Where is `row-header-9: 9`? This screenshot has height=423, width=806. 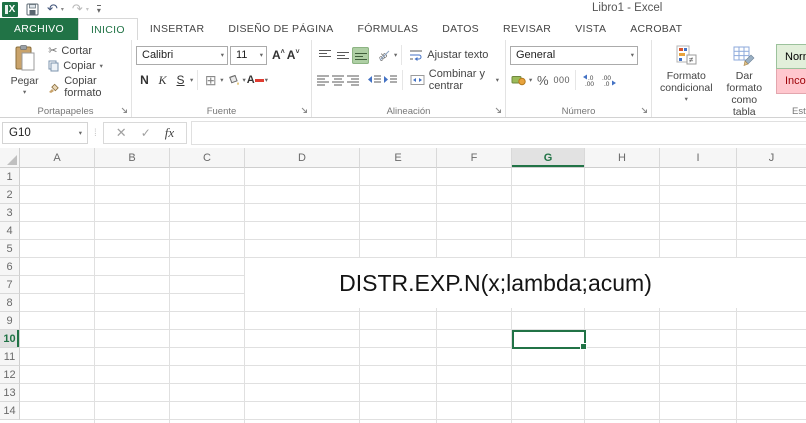 row-header-9: 9 is located at coordinates (10, 321).